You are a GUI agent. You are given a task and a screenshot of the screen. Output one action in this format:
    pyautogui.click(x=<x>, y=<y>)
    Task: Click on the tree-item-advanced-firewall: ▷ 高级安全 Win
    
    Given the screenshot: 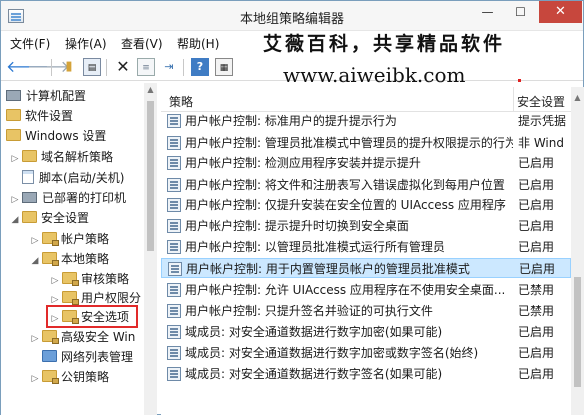 What is the action you would take?
    pyautogui.click(x=82, y=337)
    